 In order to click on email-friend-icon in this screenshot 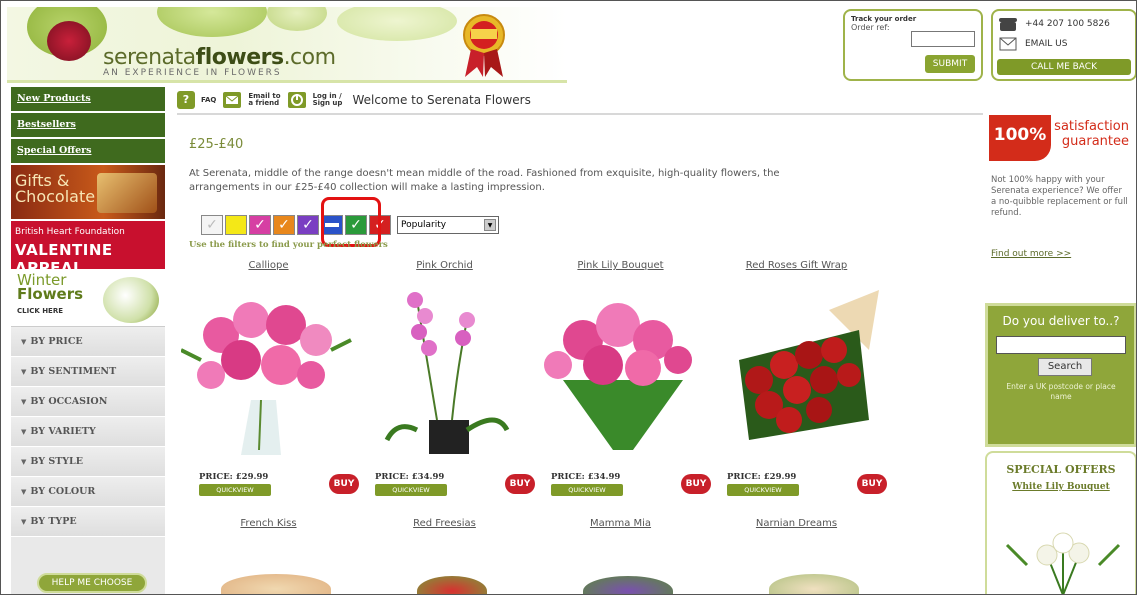, I will do `click(232, 100)`.